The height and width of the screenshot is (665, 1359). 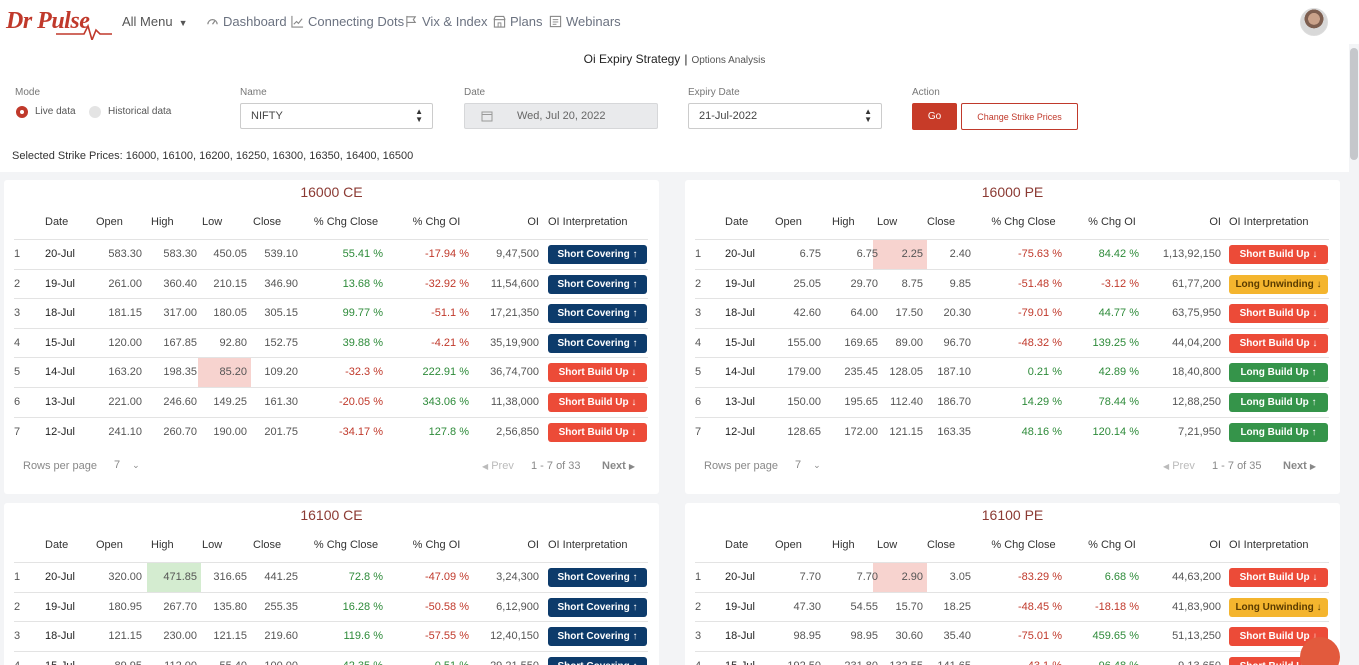 I want to click on expiry-date-select: 21-Jul-2022 ▲ ▼, so click(x=785, y=116).